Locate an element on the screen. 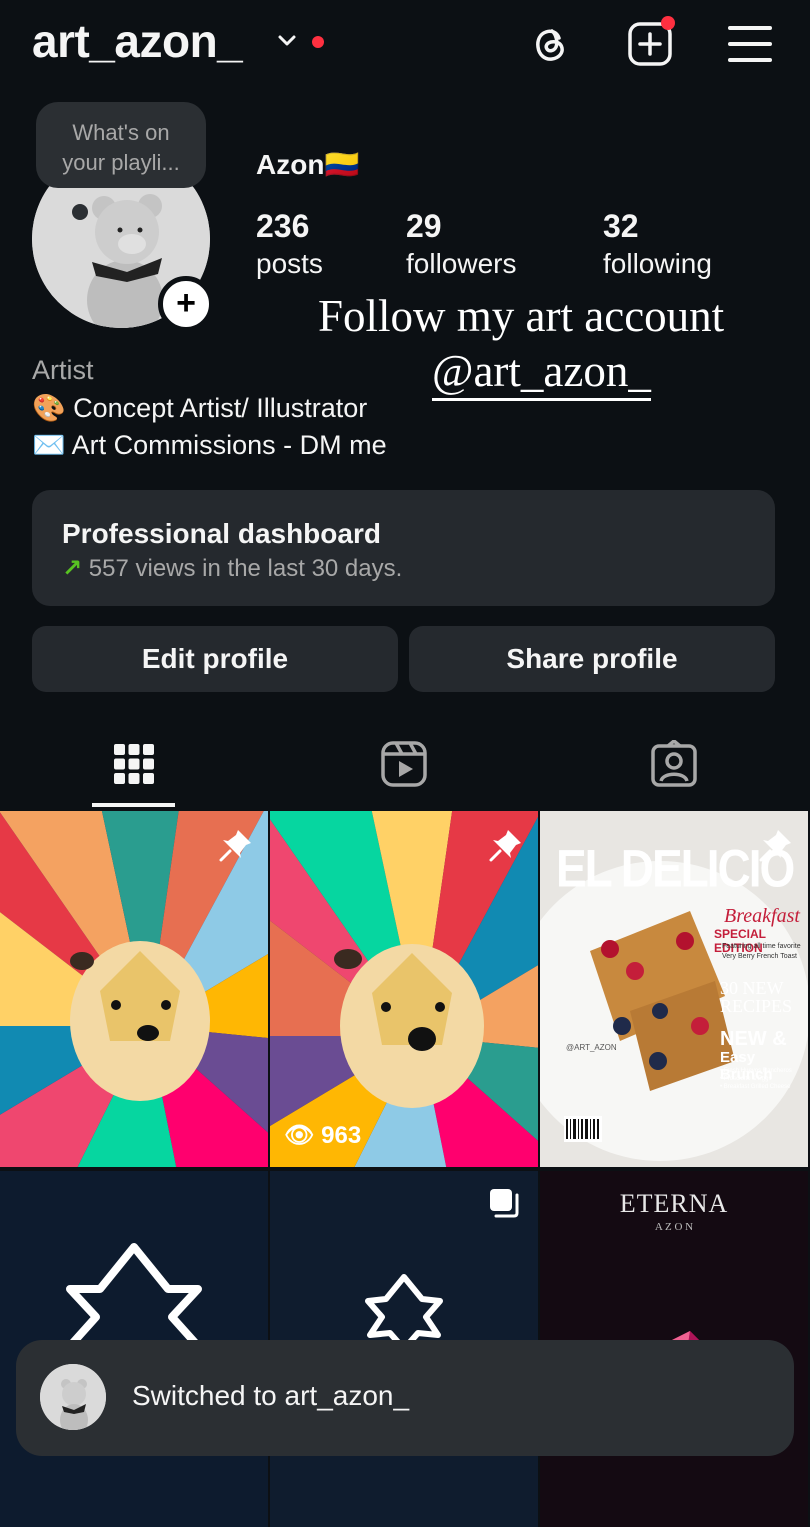  eterna-subtitle: A Z O N is located at coordinates (674, 1227).